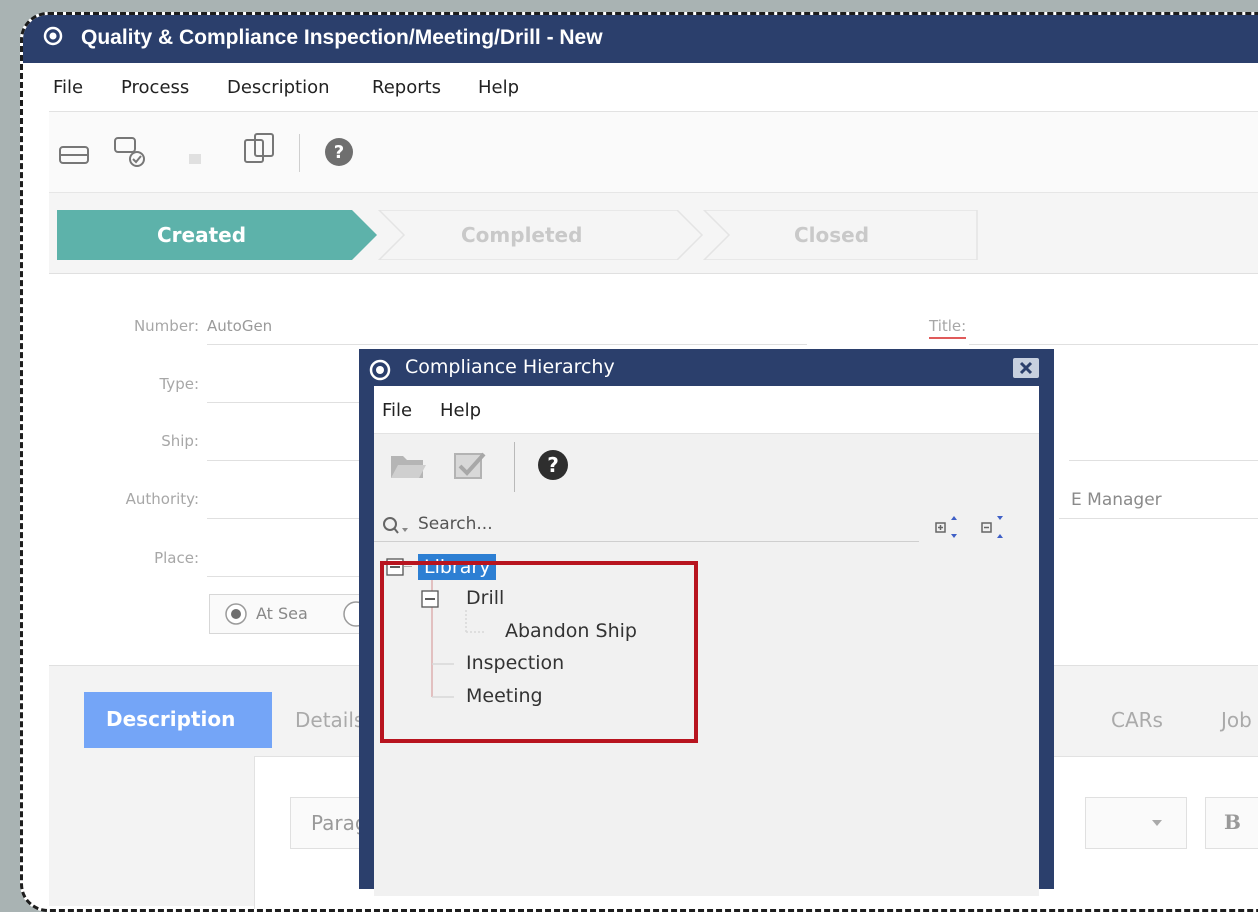 Image resolution: width=1258 pixels, height=912 pixels. I want to click on at-sea-label: At Sea, so click(282, 613).